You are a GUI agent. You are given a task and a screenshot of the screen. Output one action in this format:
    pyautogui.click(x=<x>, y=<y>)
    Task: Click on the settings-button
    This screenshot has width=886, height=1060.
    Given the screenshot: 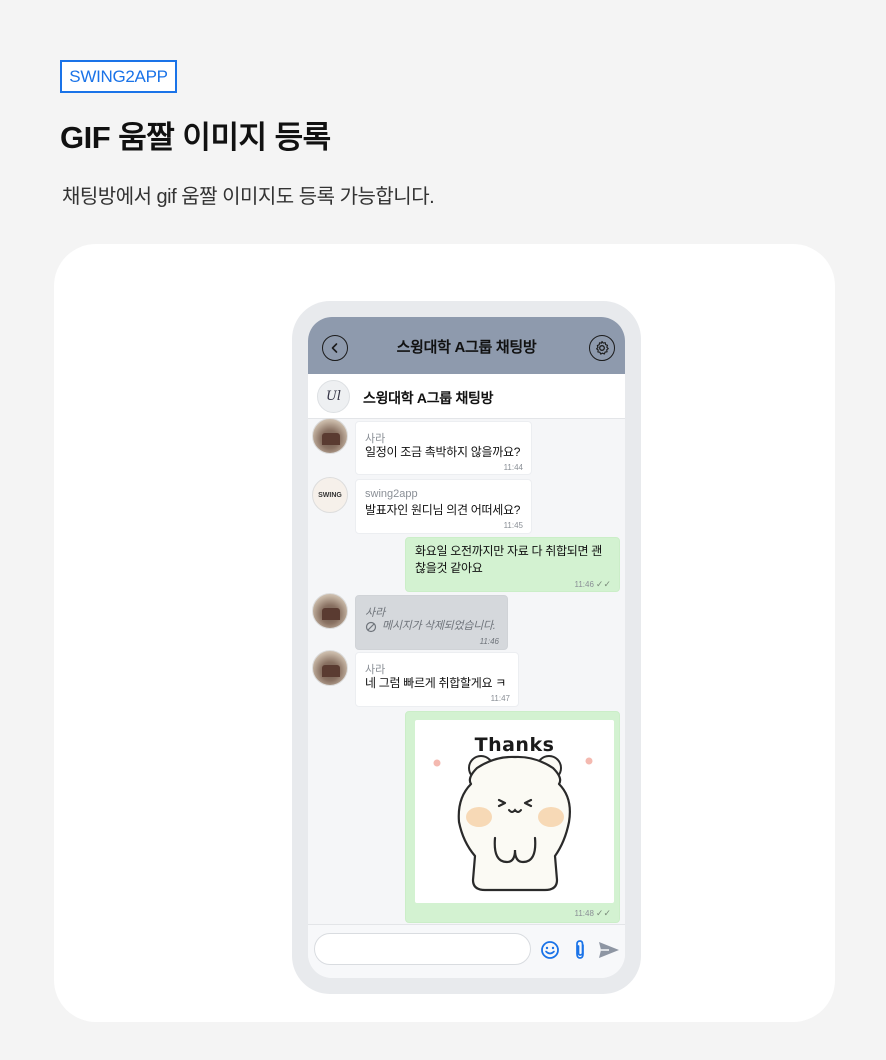 What is the action you would take?
    pyautogui.click(x=602, y=348)
    